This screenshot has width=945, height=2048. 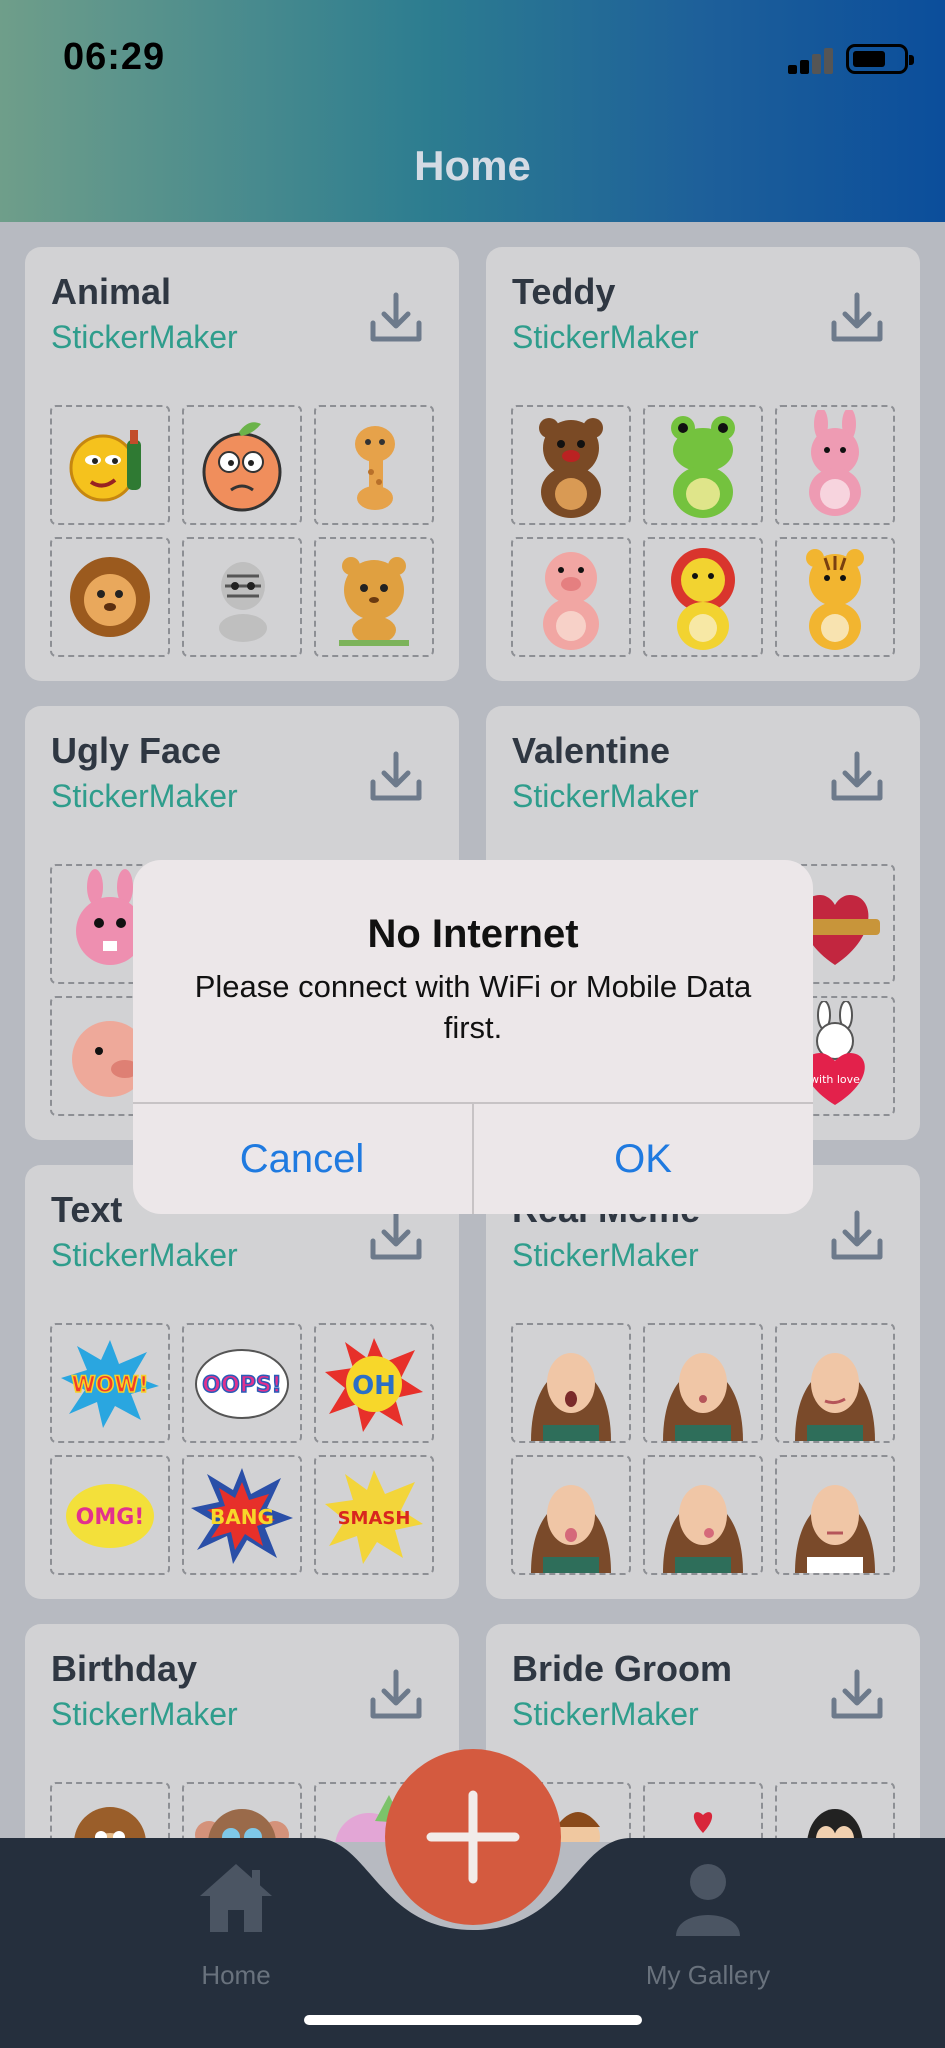 I want to click on user-profile-icon, so click(x=708, y=1900).